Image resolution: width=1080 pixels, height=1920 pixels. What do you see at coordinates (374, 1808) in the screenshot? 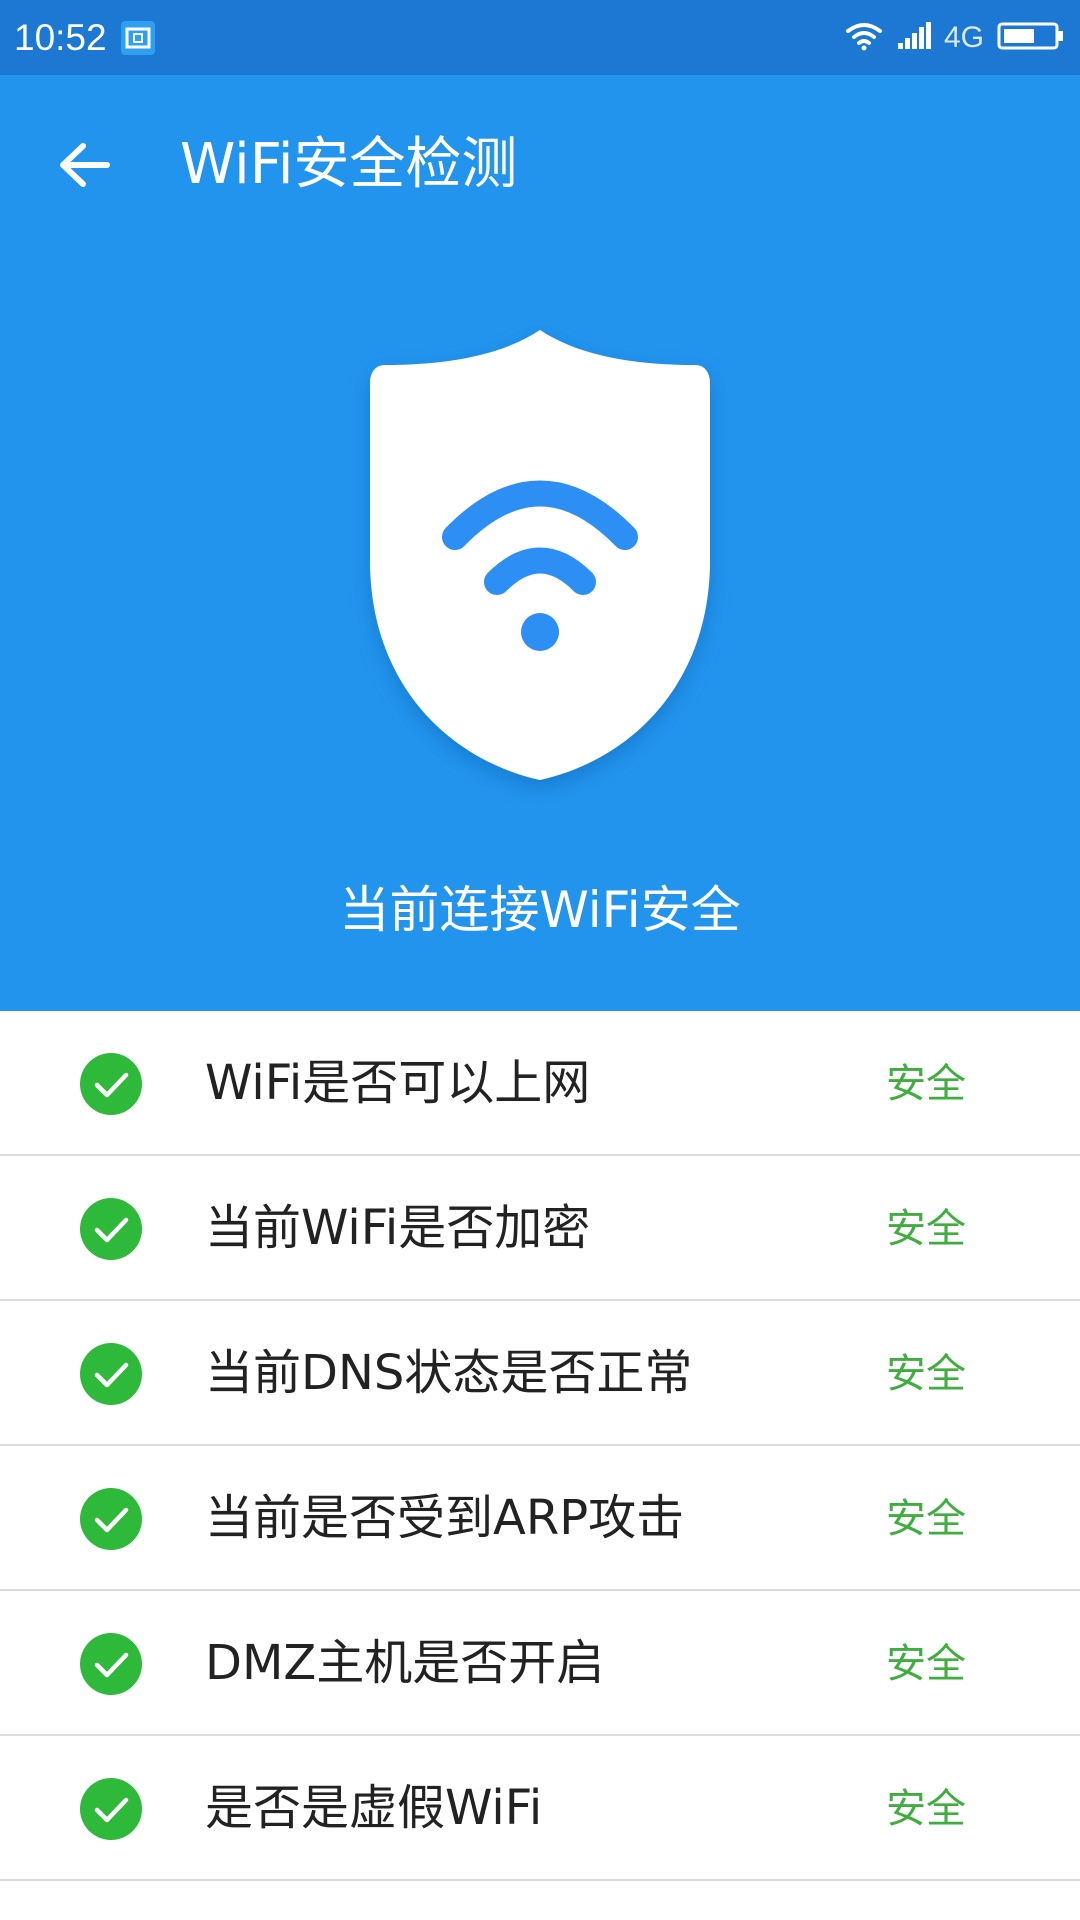
I see `check-label: 是否是虚假WiFi` at bounding box center [374, 1808].